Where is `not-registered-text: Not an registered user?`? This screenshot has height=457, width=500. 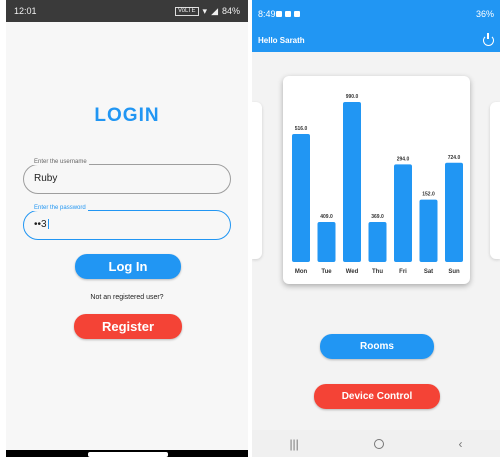
not-registered-text: Not an registered user? is located at coordinates (127, 297).